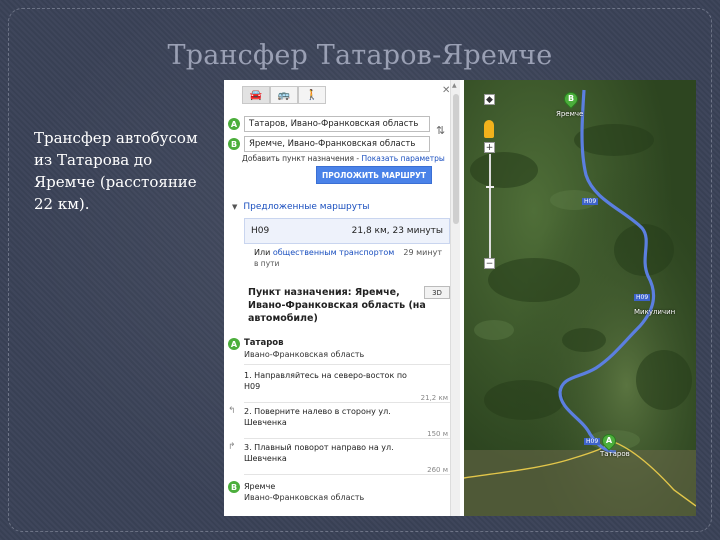 The height and width of the screenshot is (540, 720). What do you see at coordinates (434, 398) in the screenshot?
I see `step-1-distance: 21,2 км` at bounding box center [434, 398].